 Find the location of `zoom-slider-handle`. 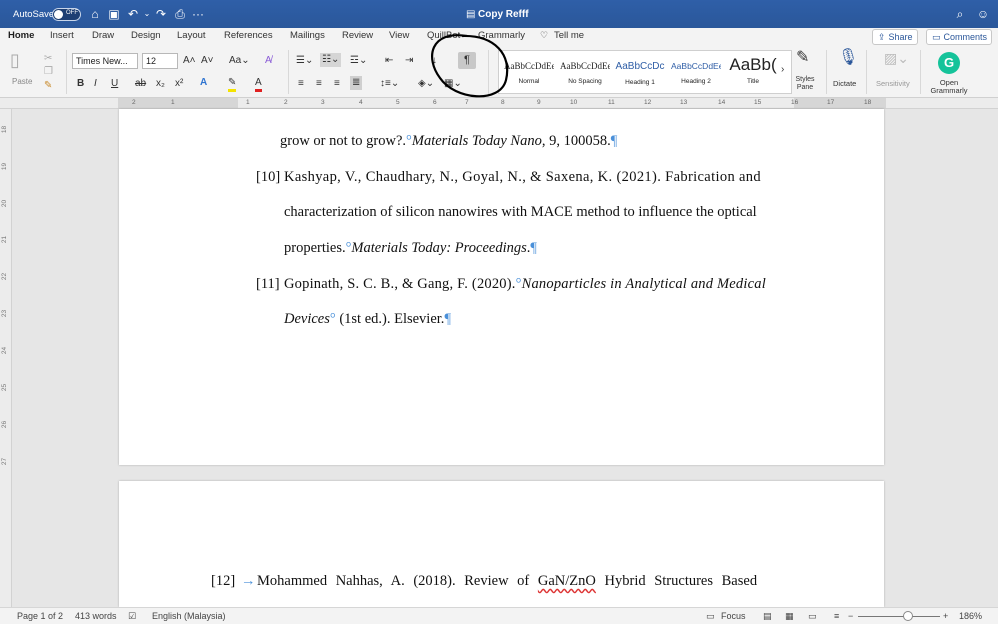

zoom-slider-handle is located at coordinates (908, 616).